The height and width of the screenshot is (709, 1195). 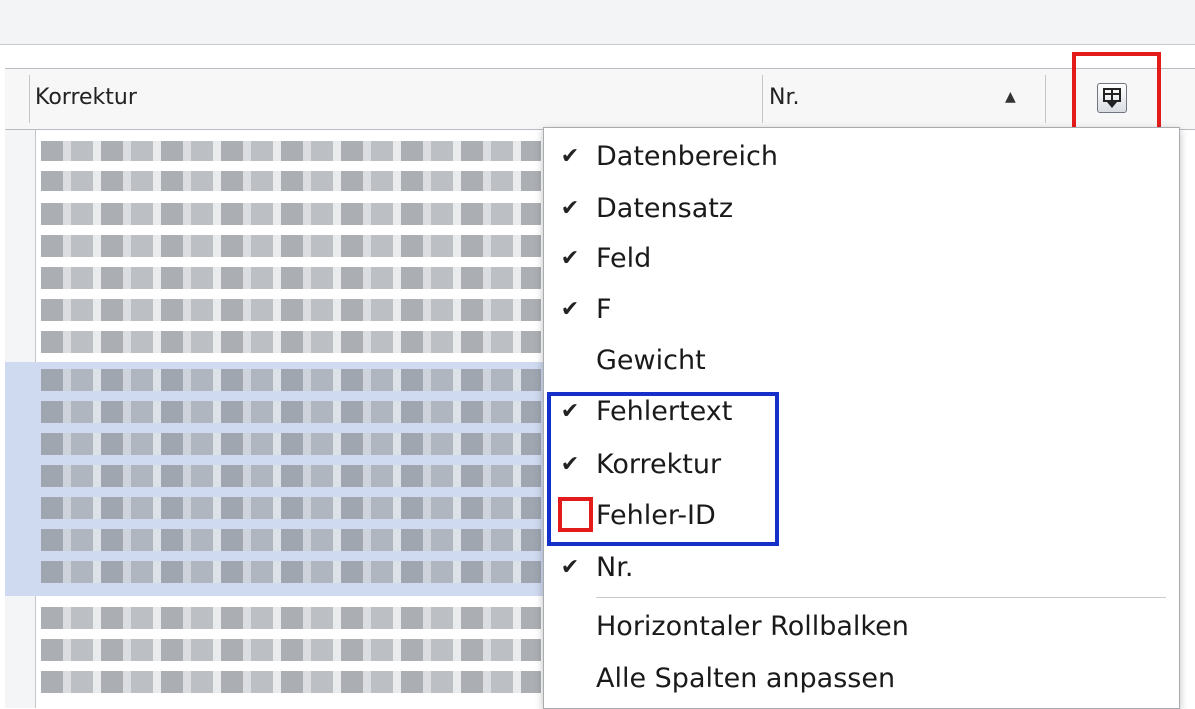 I want to click on toolbar-area, so click(x=597, y=22).